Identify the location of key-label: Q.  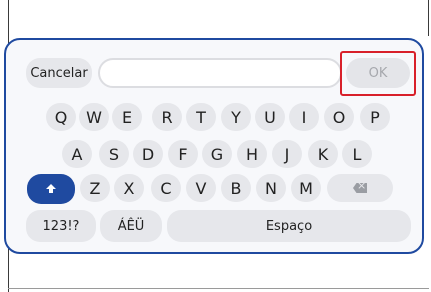
(61, 117).